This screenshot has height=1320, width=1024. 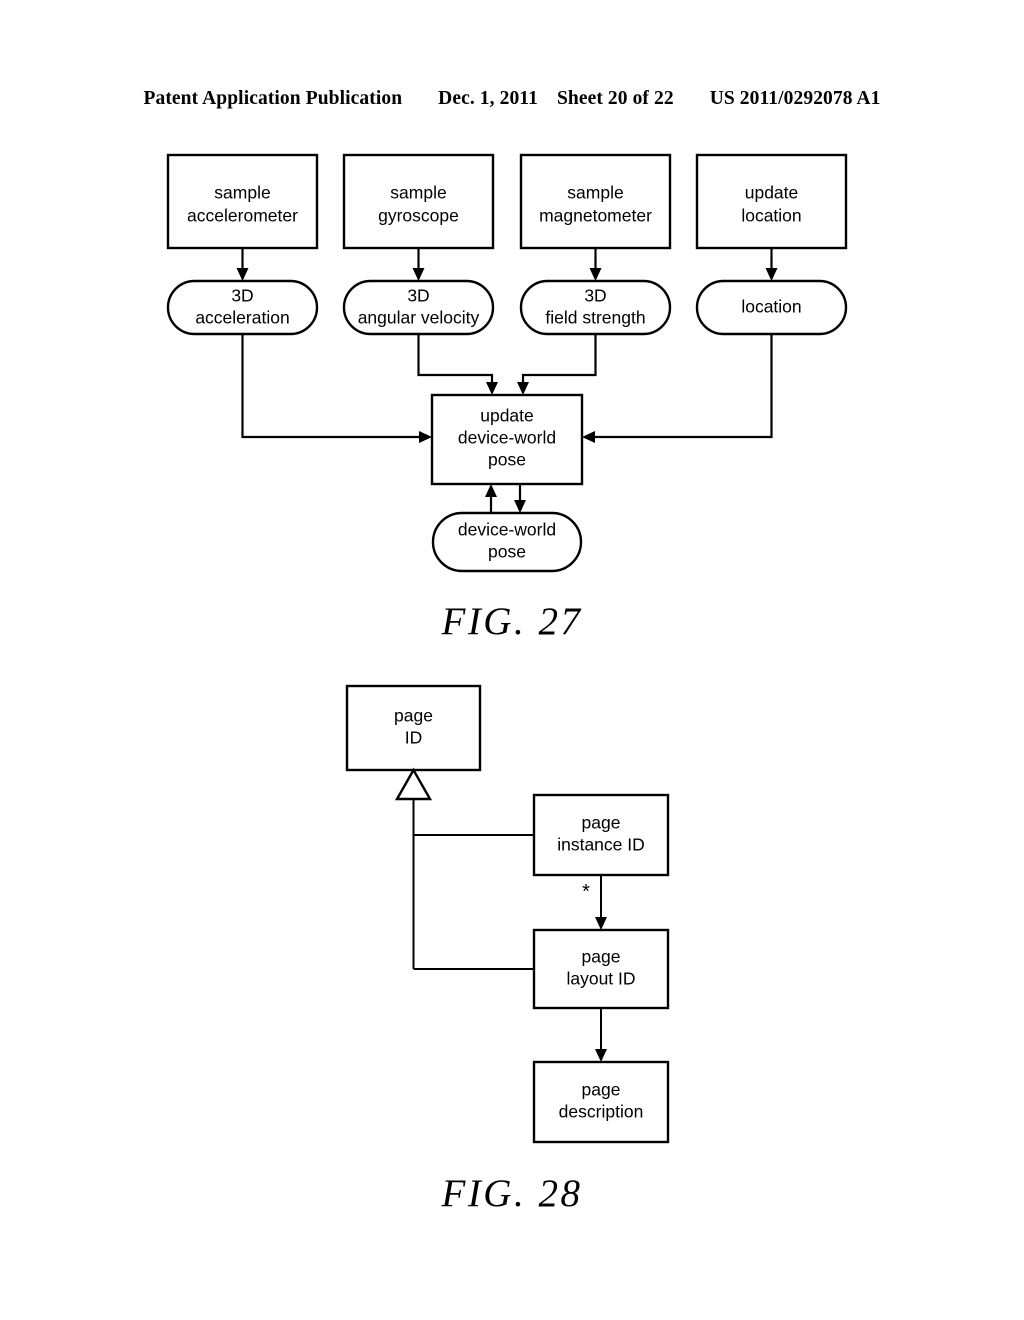 What do you see at coordinates (594, 902) in the screenshot?
I see `edge-page-instance-id-to-page-layout-id: *` at bounding box center [594, 902].